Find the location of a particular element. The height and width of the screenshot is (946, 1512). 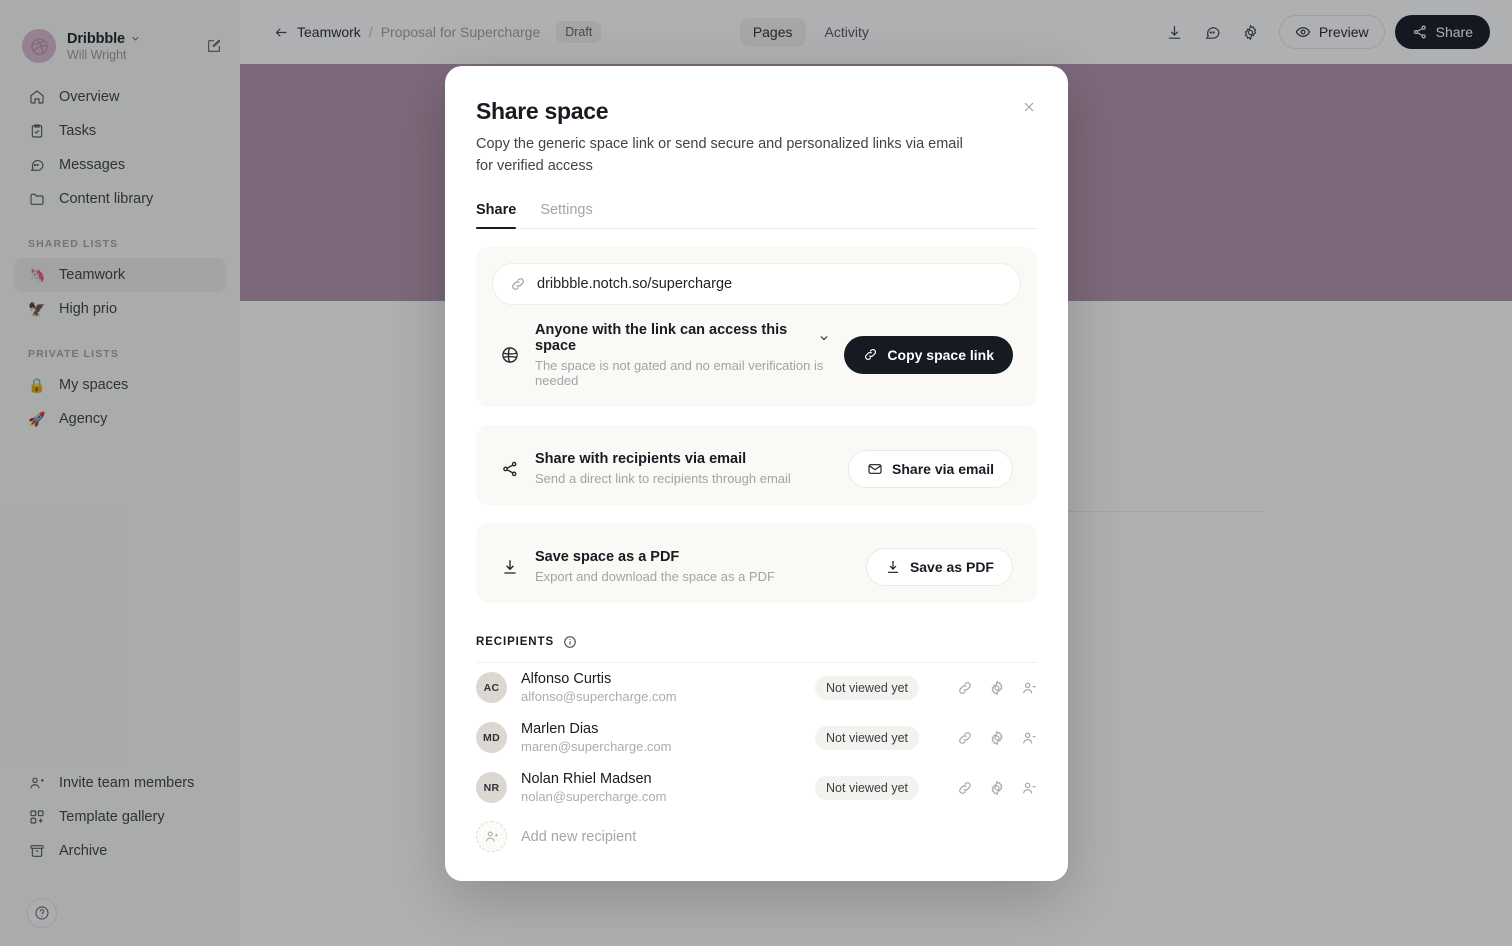

recipients-header: RECIPIENTS is located at coordinates (756, 649).